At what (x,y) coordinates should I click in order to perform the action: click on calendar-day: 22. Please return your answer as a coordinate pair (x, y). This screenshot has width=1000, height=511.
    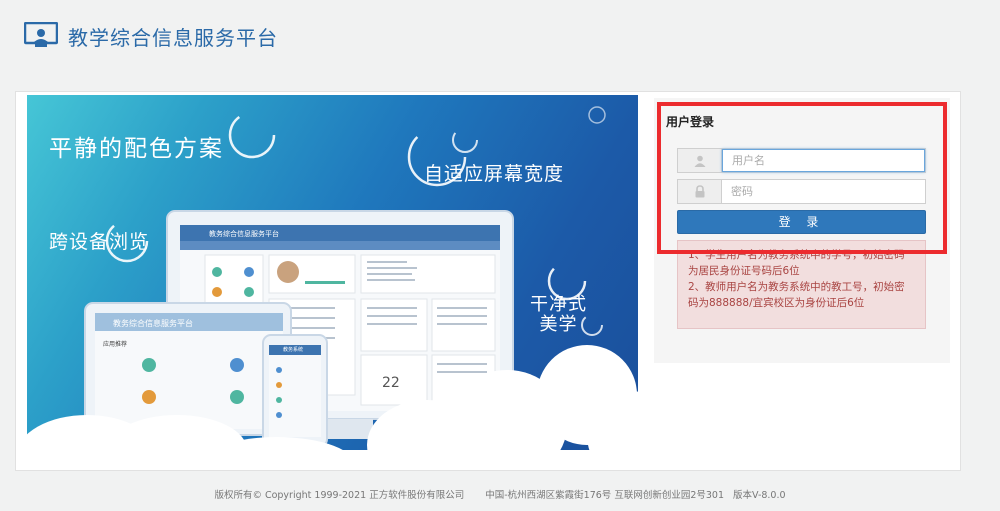
    Looking at the image, I should click on (391, 383).